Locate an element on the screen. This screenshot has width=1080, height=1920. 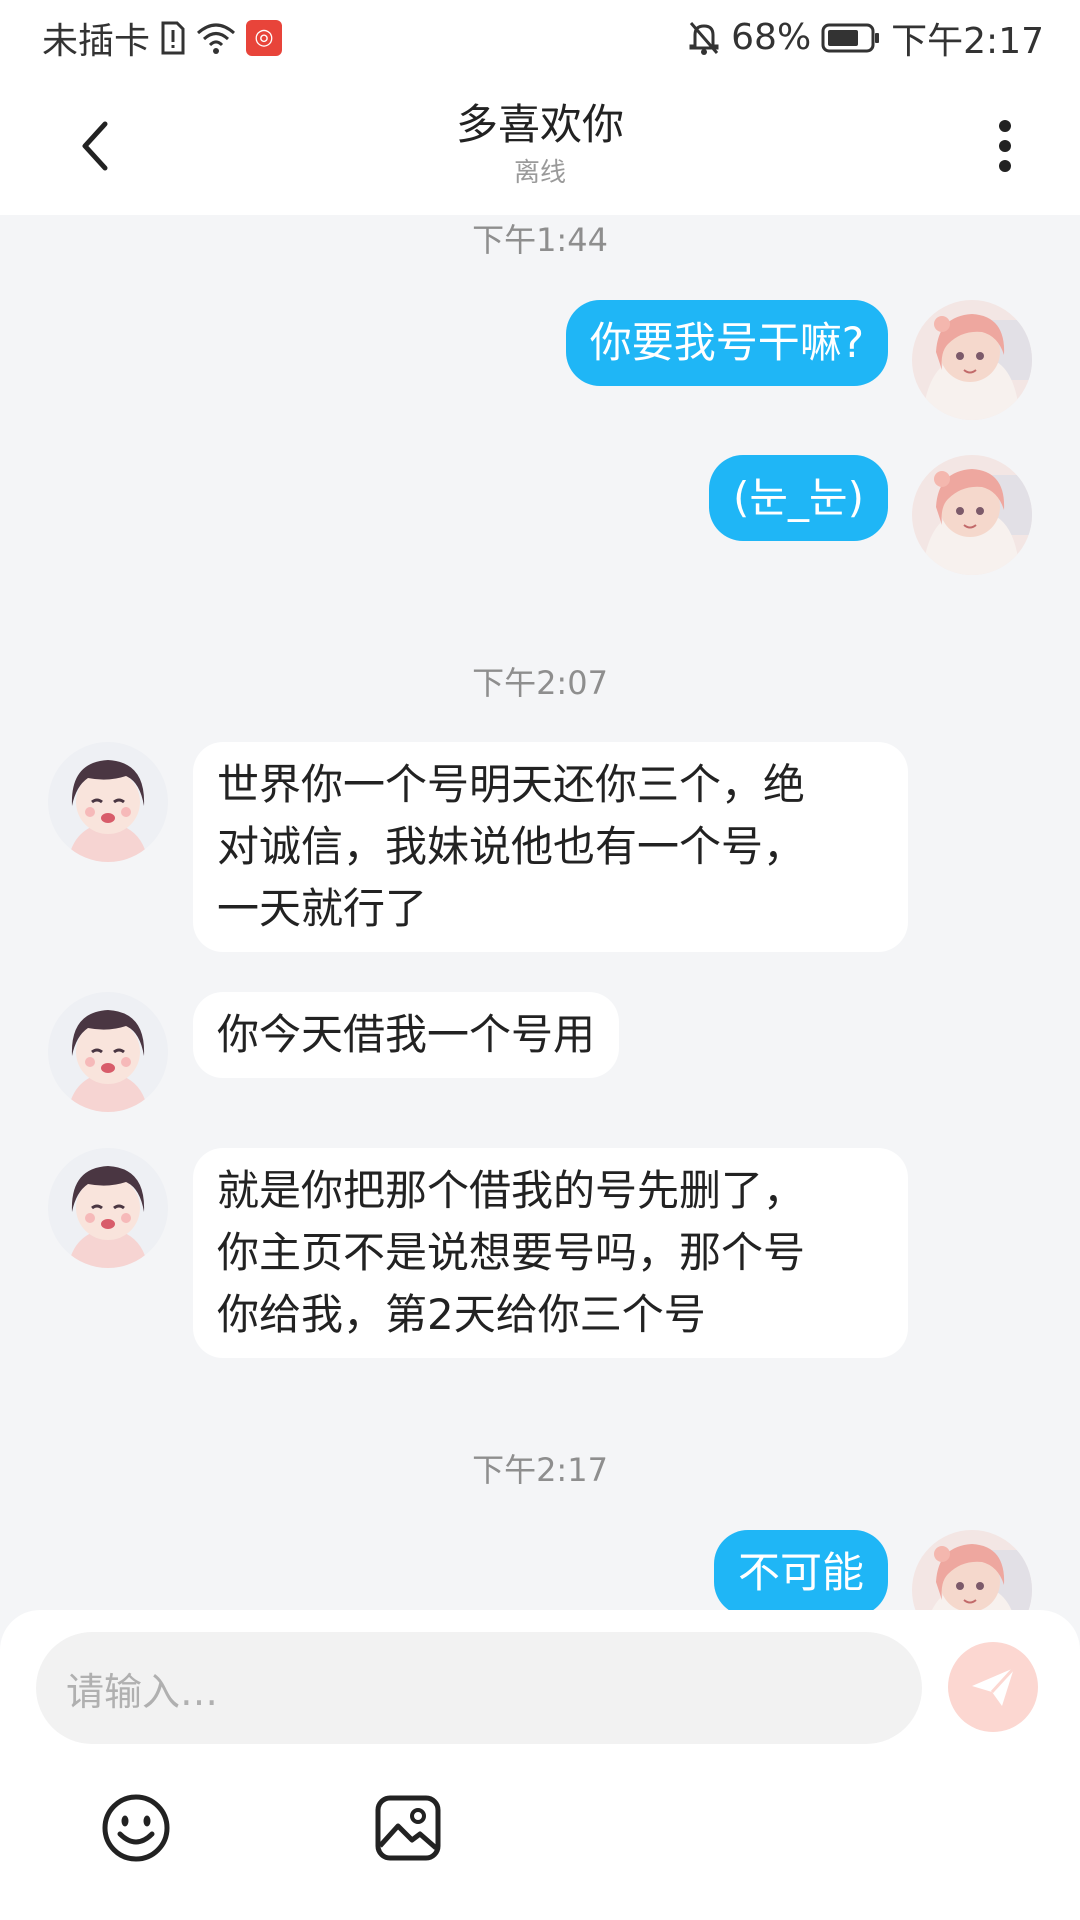
message-line: 一天就行了 is located at coordinates (322, 908).